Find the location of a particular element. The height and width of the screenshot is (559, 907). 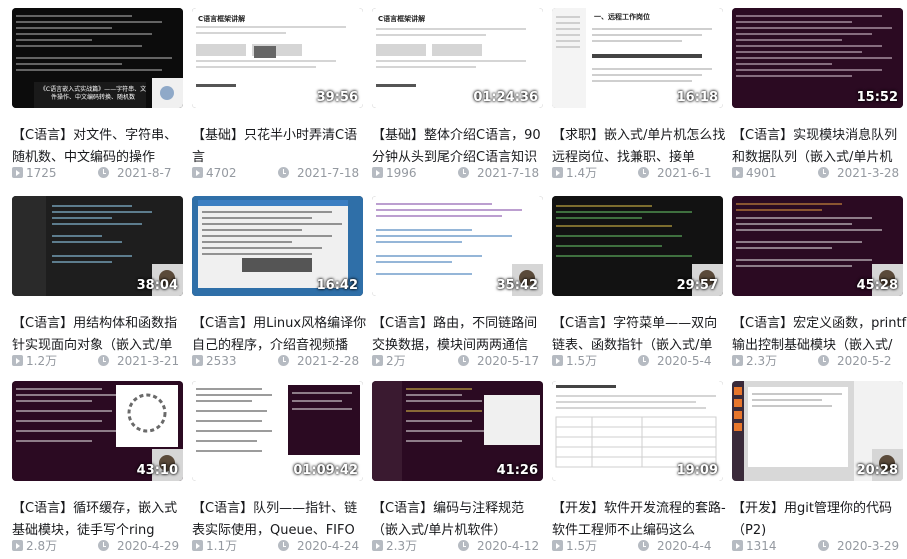

video-title: 【基础】只花半小时弄清C语言 is located at coordinates (279, 147).